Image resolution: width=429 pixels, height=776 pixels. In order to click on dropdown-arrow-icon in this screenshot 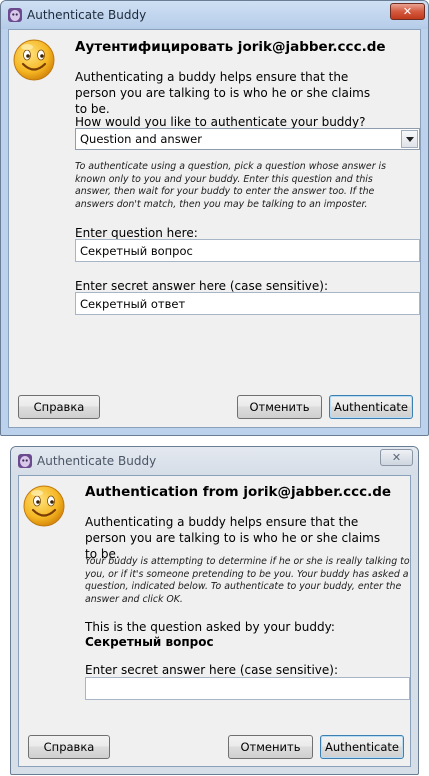, I will do `click(409, 139)`.